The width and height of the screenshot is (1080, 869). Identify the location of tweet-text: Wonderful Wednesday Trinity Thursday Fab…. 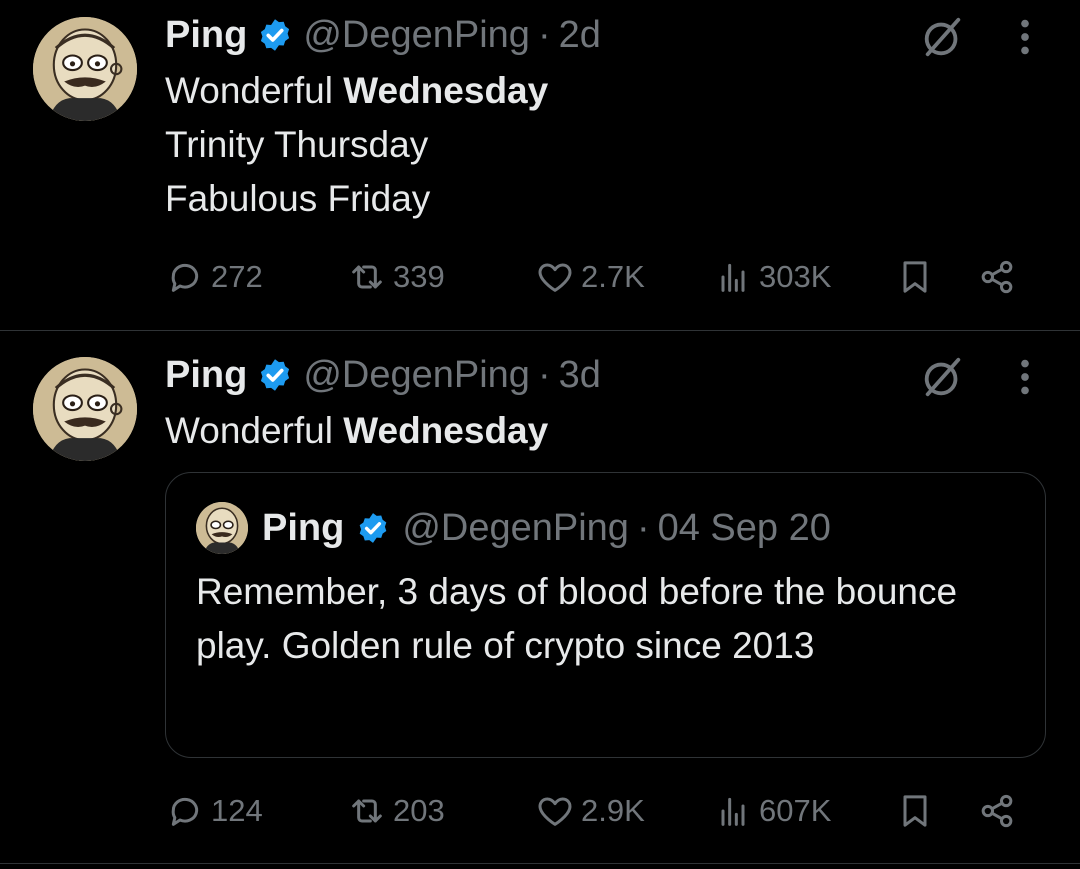
(356, 145).